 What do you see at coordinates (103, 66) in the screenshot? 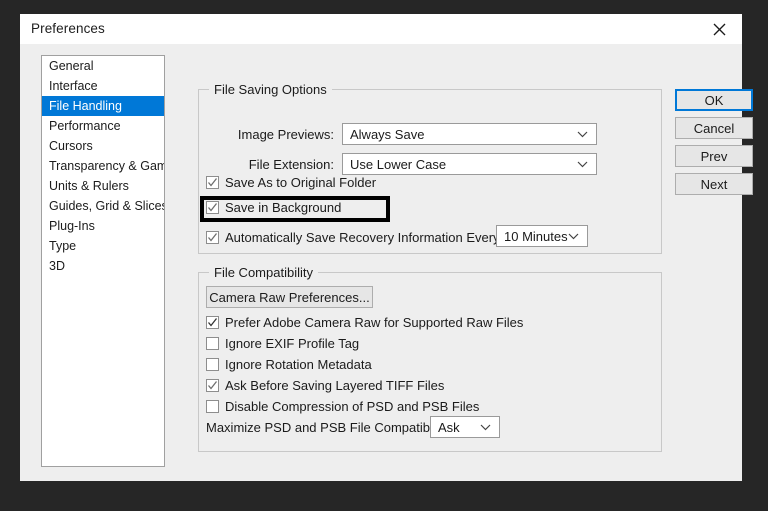
I see `sidebar-item-general: General` at bounding box center [103, 66].